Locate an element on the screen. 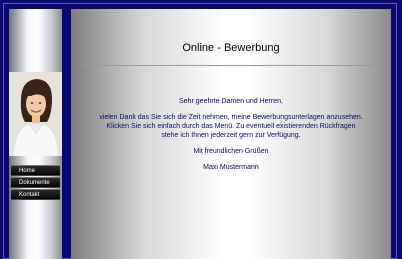  nav-item-dokumente: Dokumente is located at coordinates (35, 182).